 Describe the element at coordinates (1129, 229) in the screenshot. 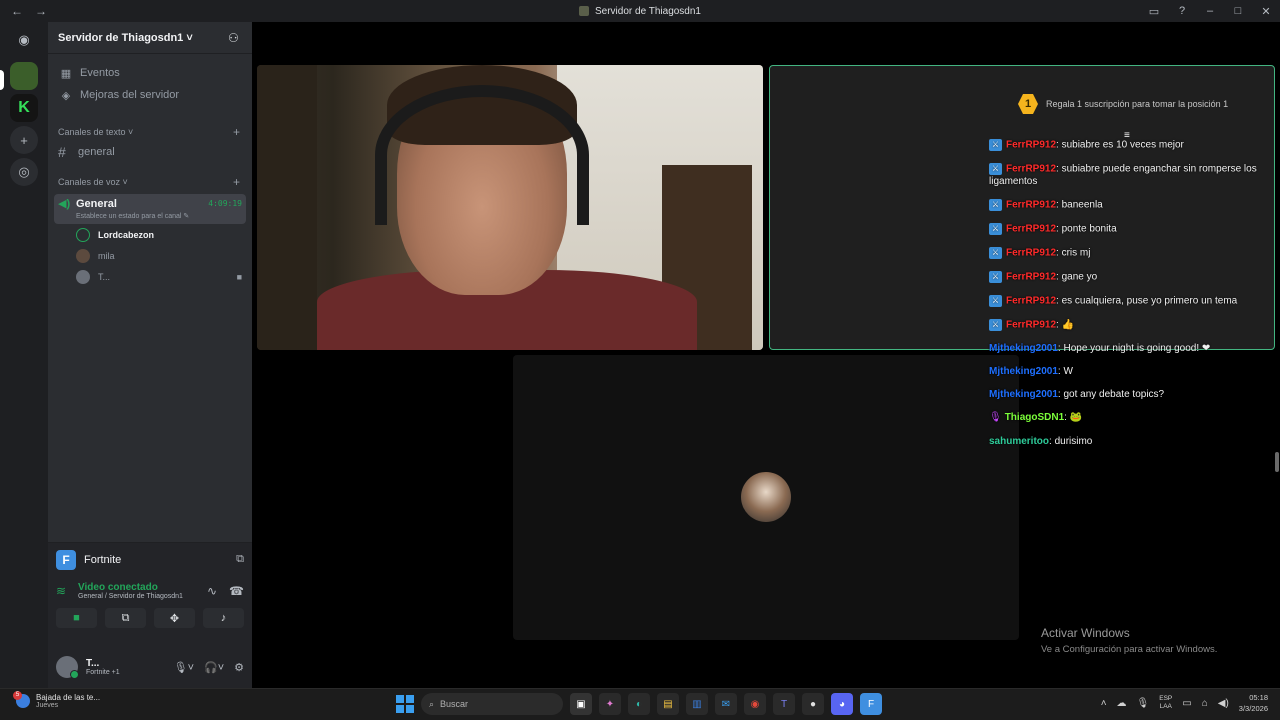

I see `chat-message: ⚔ FerrRP912: ponte bonita` at that location.